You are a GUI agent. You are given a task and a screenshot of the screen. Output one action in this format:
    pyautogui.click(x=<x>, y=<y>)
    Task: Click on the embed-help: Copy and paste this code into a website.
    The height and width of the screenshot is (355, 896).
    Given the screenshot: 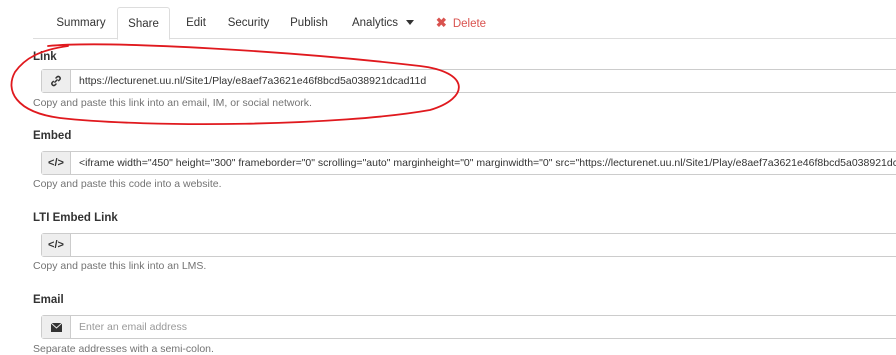 What is the action you would take?
    pyautogui.click(x=127, y=184)
    